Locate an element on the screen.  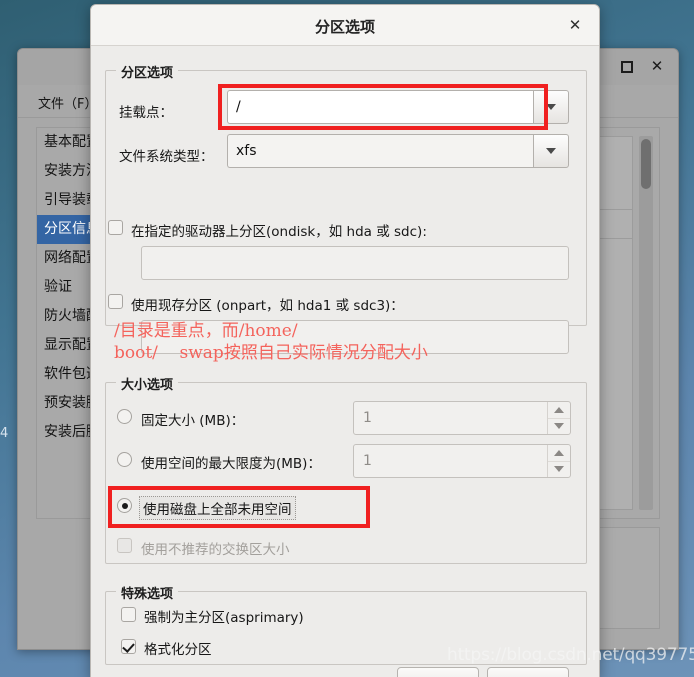
partition-options-group-title: 分区选项 is located at coordinates (147, 71).